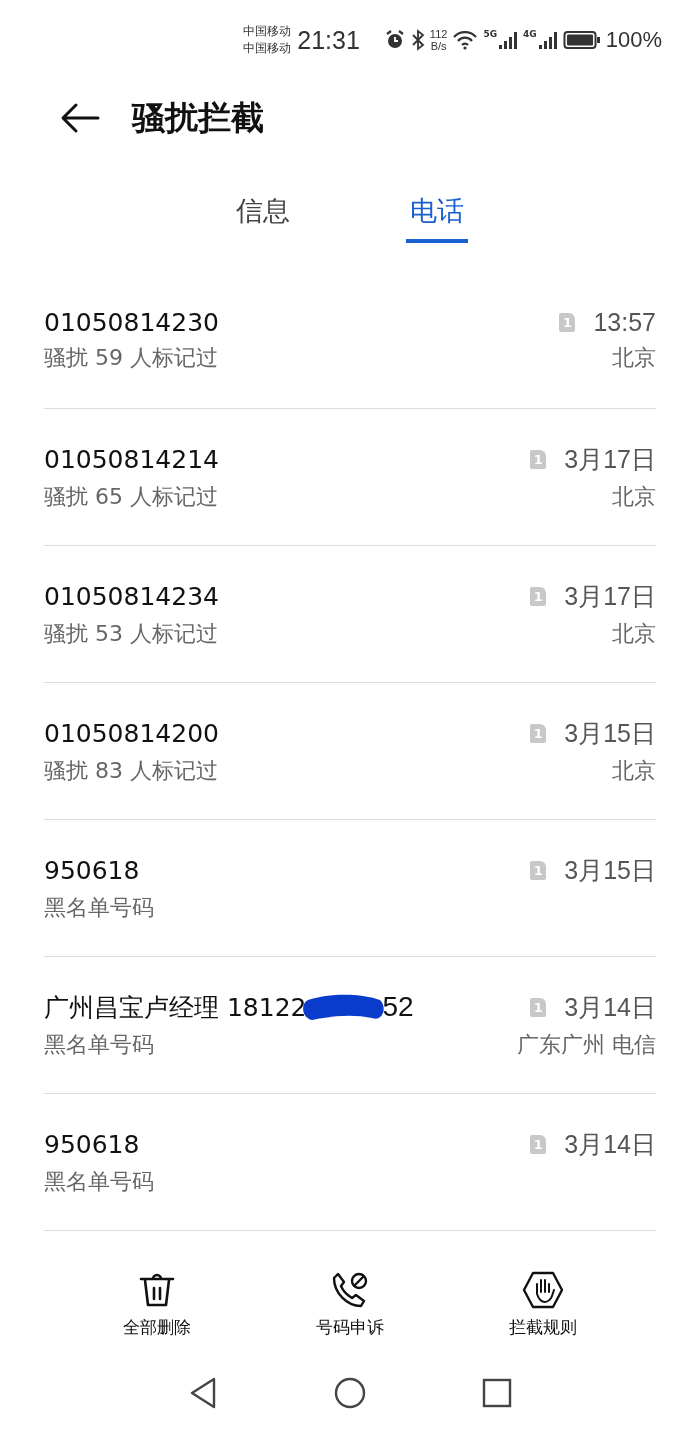  I want to click on call-note: 骚扰 65 人标记过, so click(131, 496).